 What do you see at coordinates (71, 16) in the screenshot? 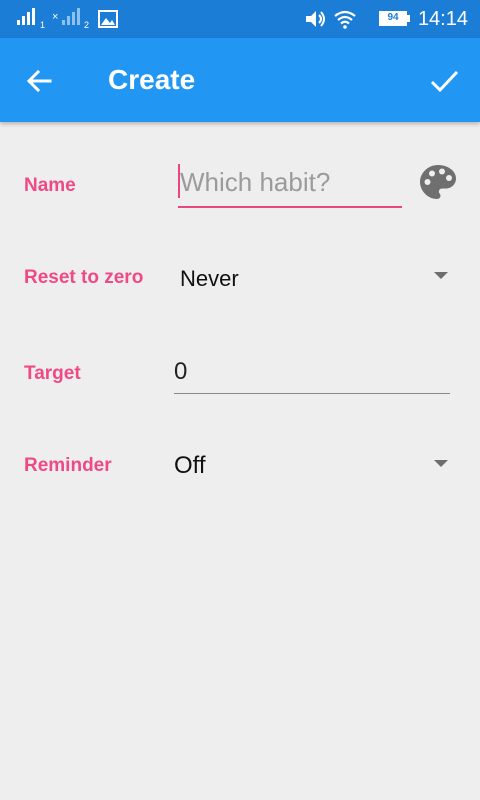
I see `signal-x-icon` at bounding box center [71, 16].